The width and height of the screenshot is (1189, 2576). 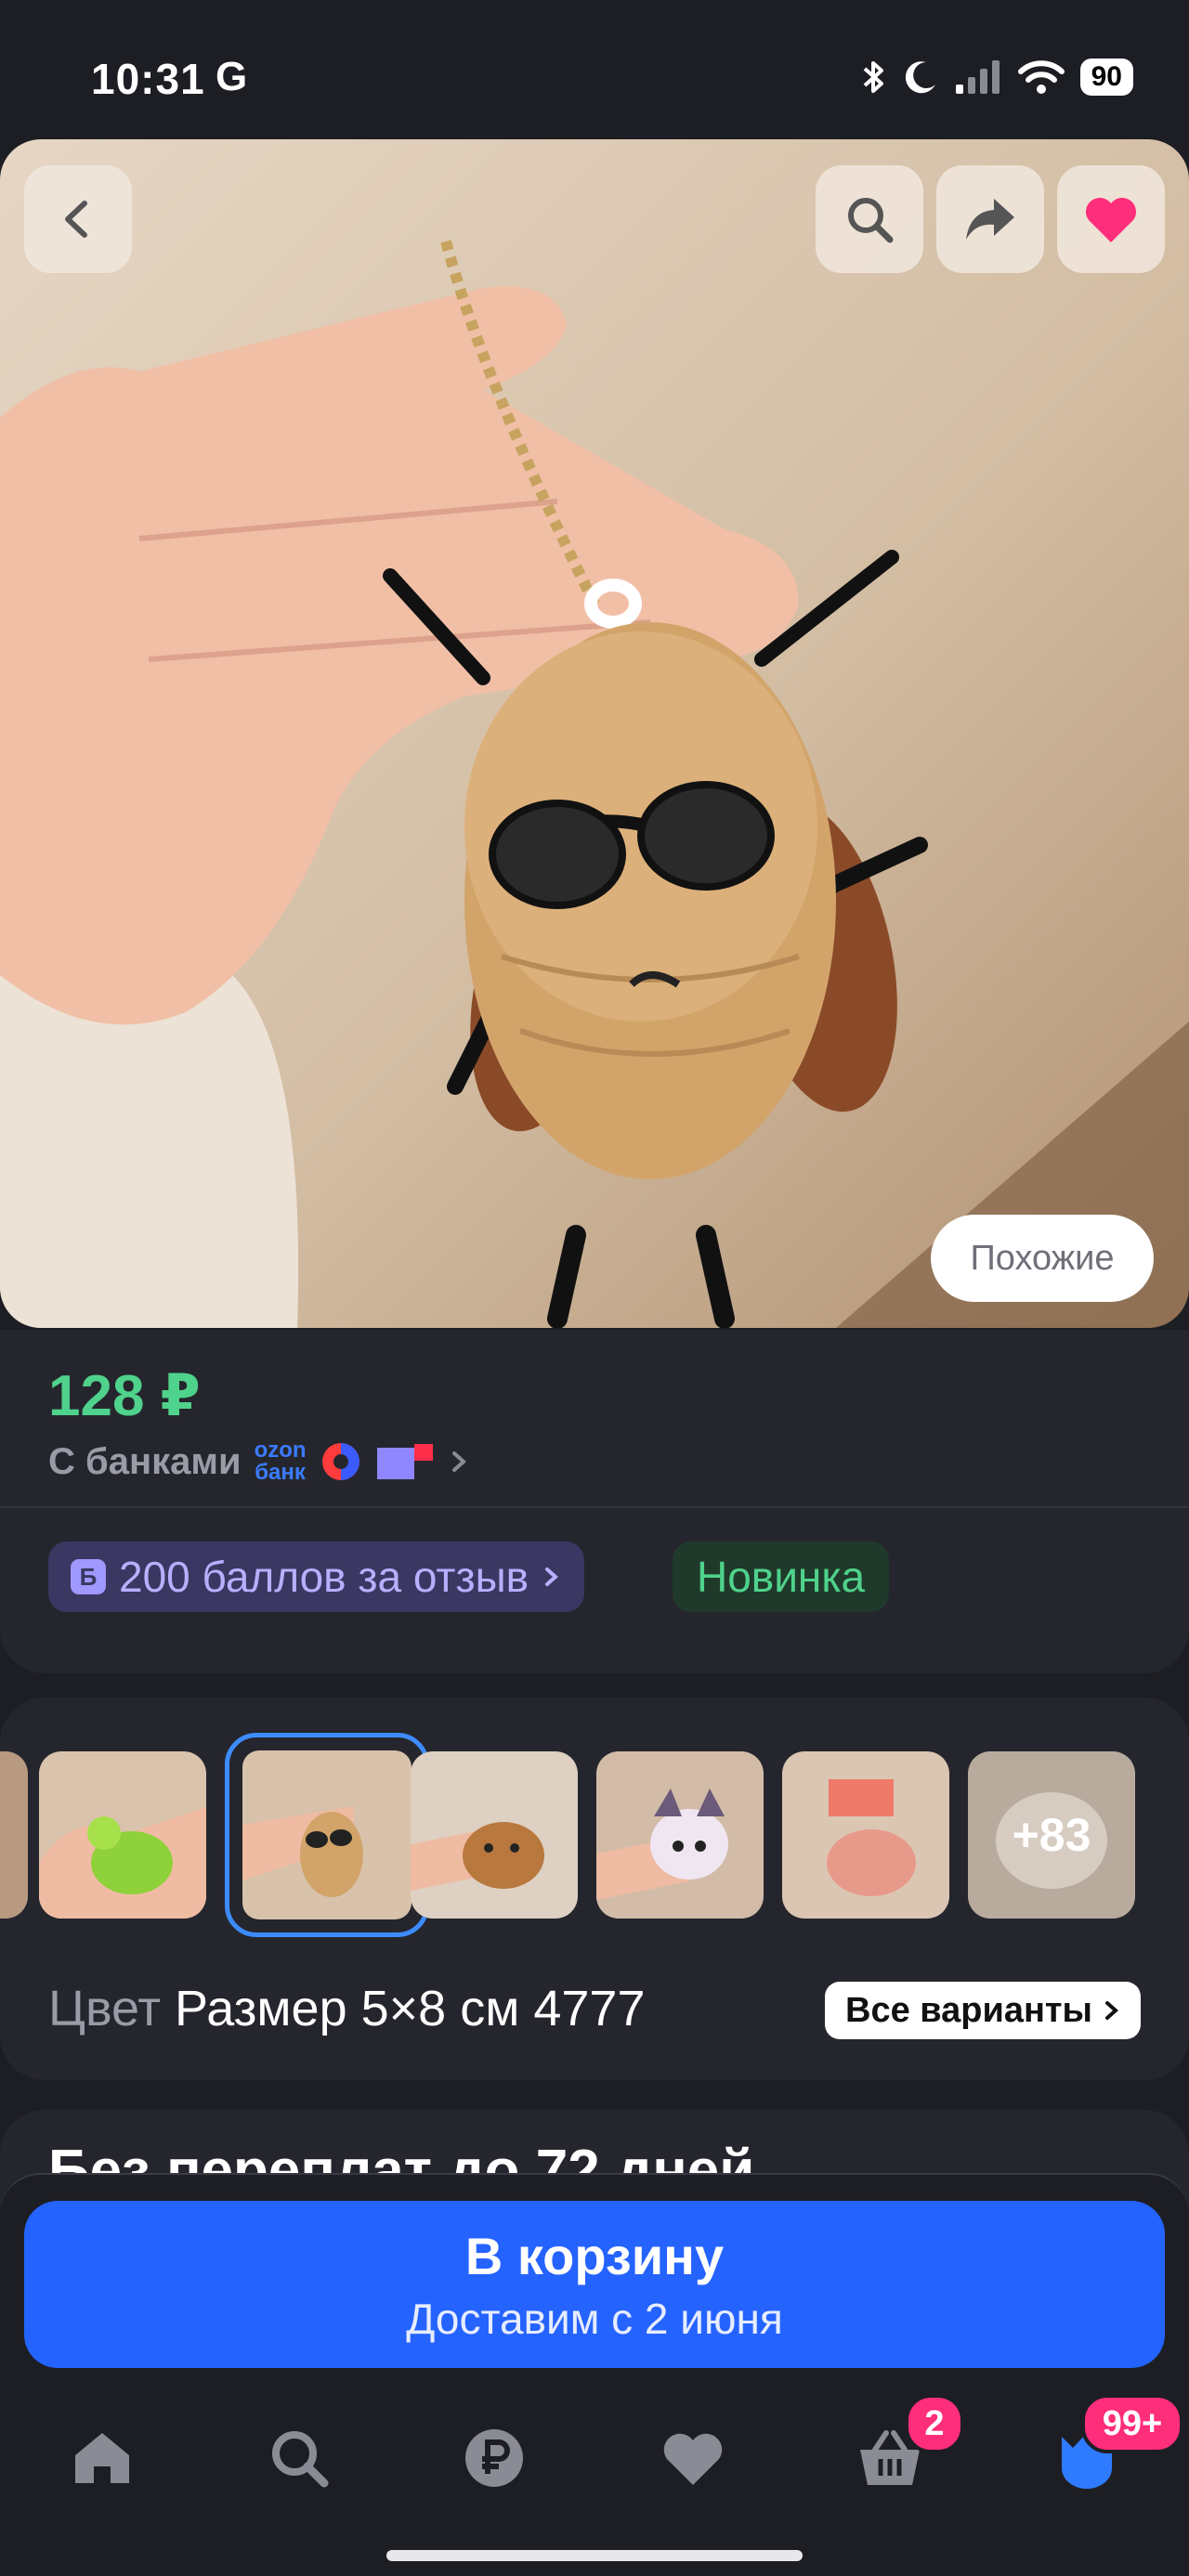 I want to click on variant-thumb-turtle, so click(x=122, y=1835).